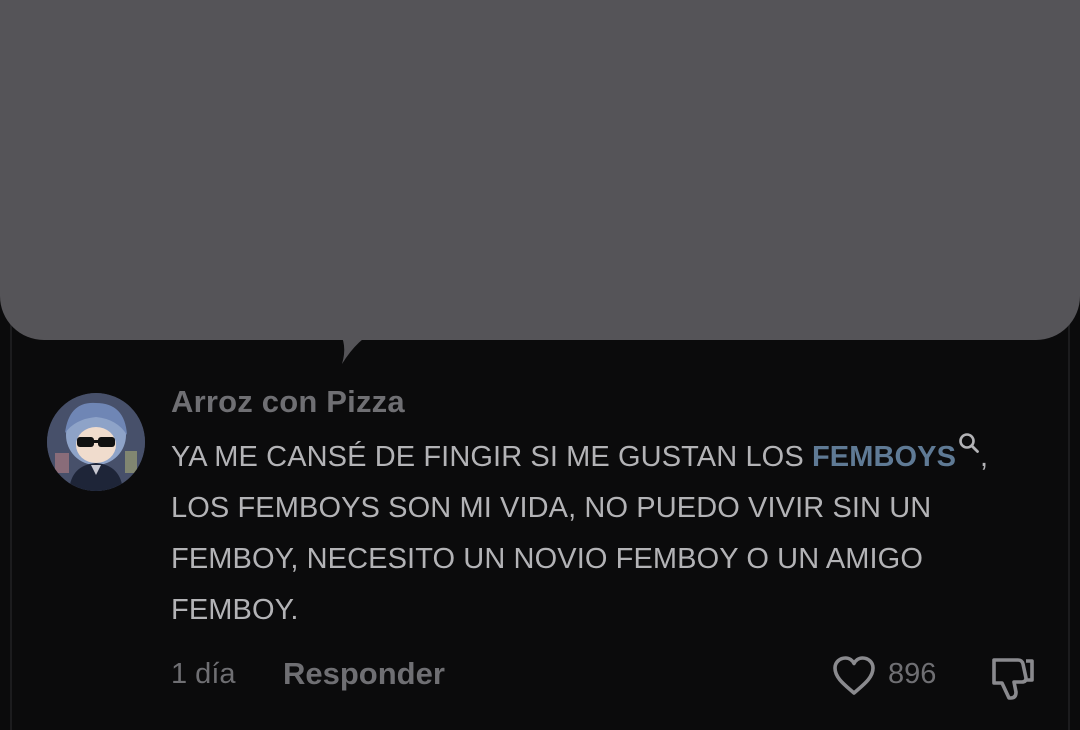 This screenshot has width=1080, height=730. I want to click on comment-actions: 1 día Responder 896, so click(540, 677).